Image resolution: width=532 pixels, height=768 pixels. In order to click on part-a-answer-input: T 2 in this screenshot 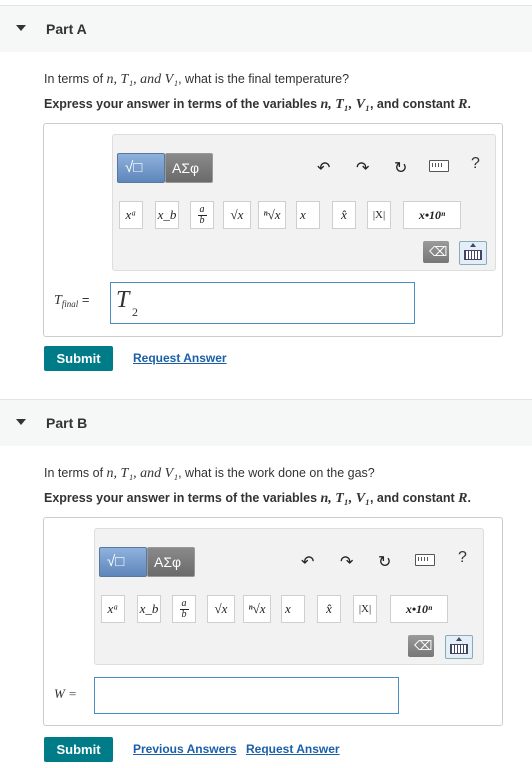, I will do `click(262, 303)`.